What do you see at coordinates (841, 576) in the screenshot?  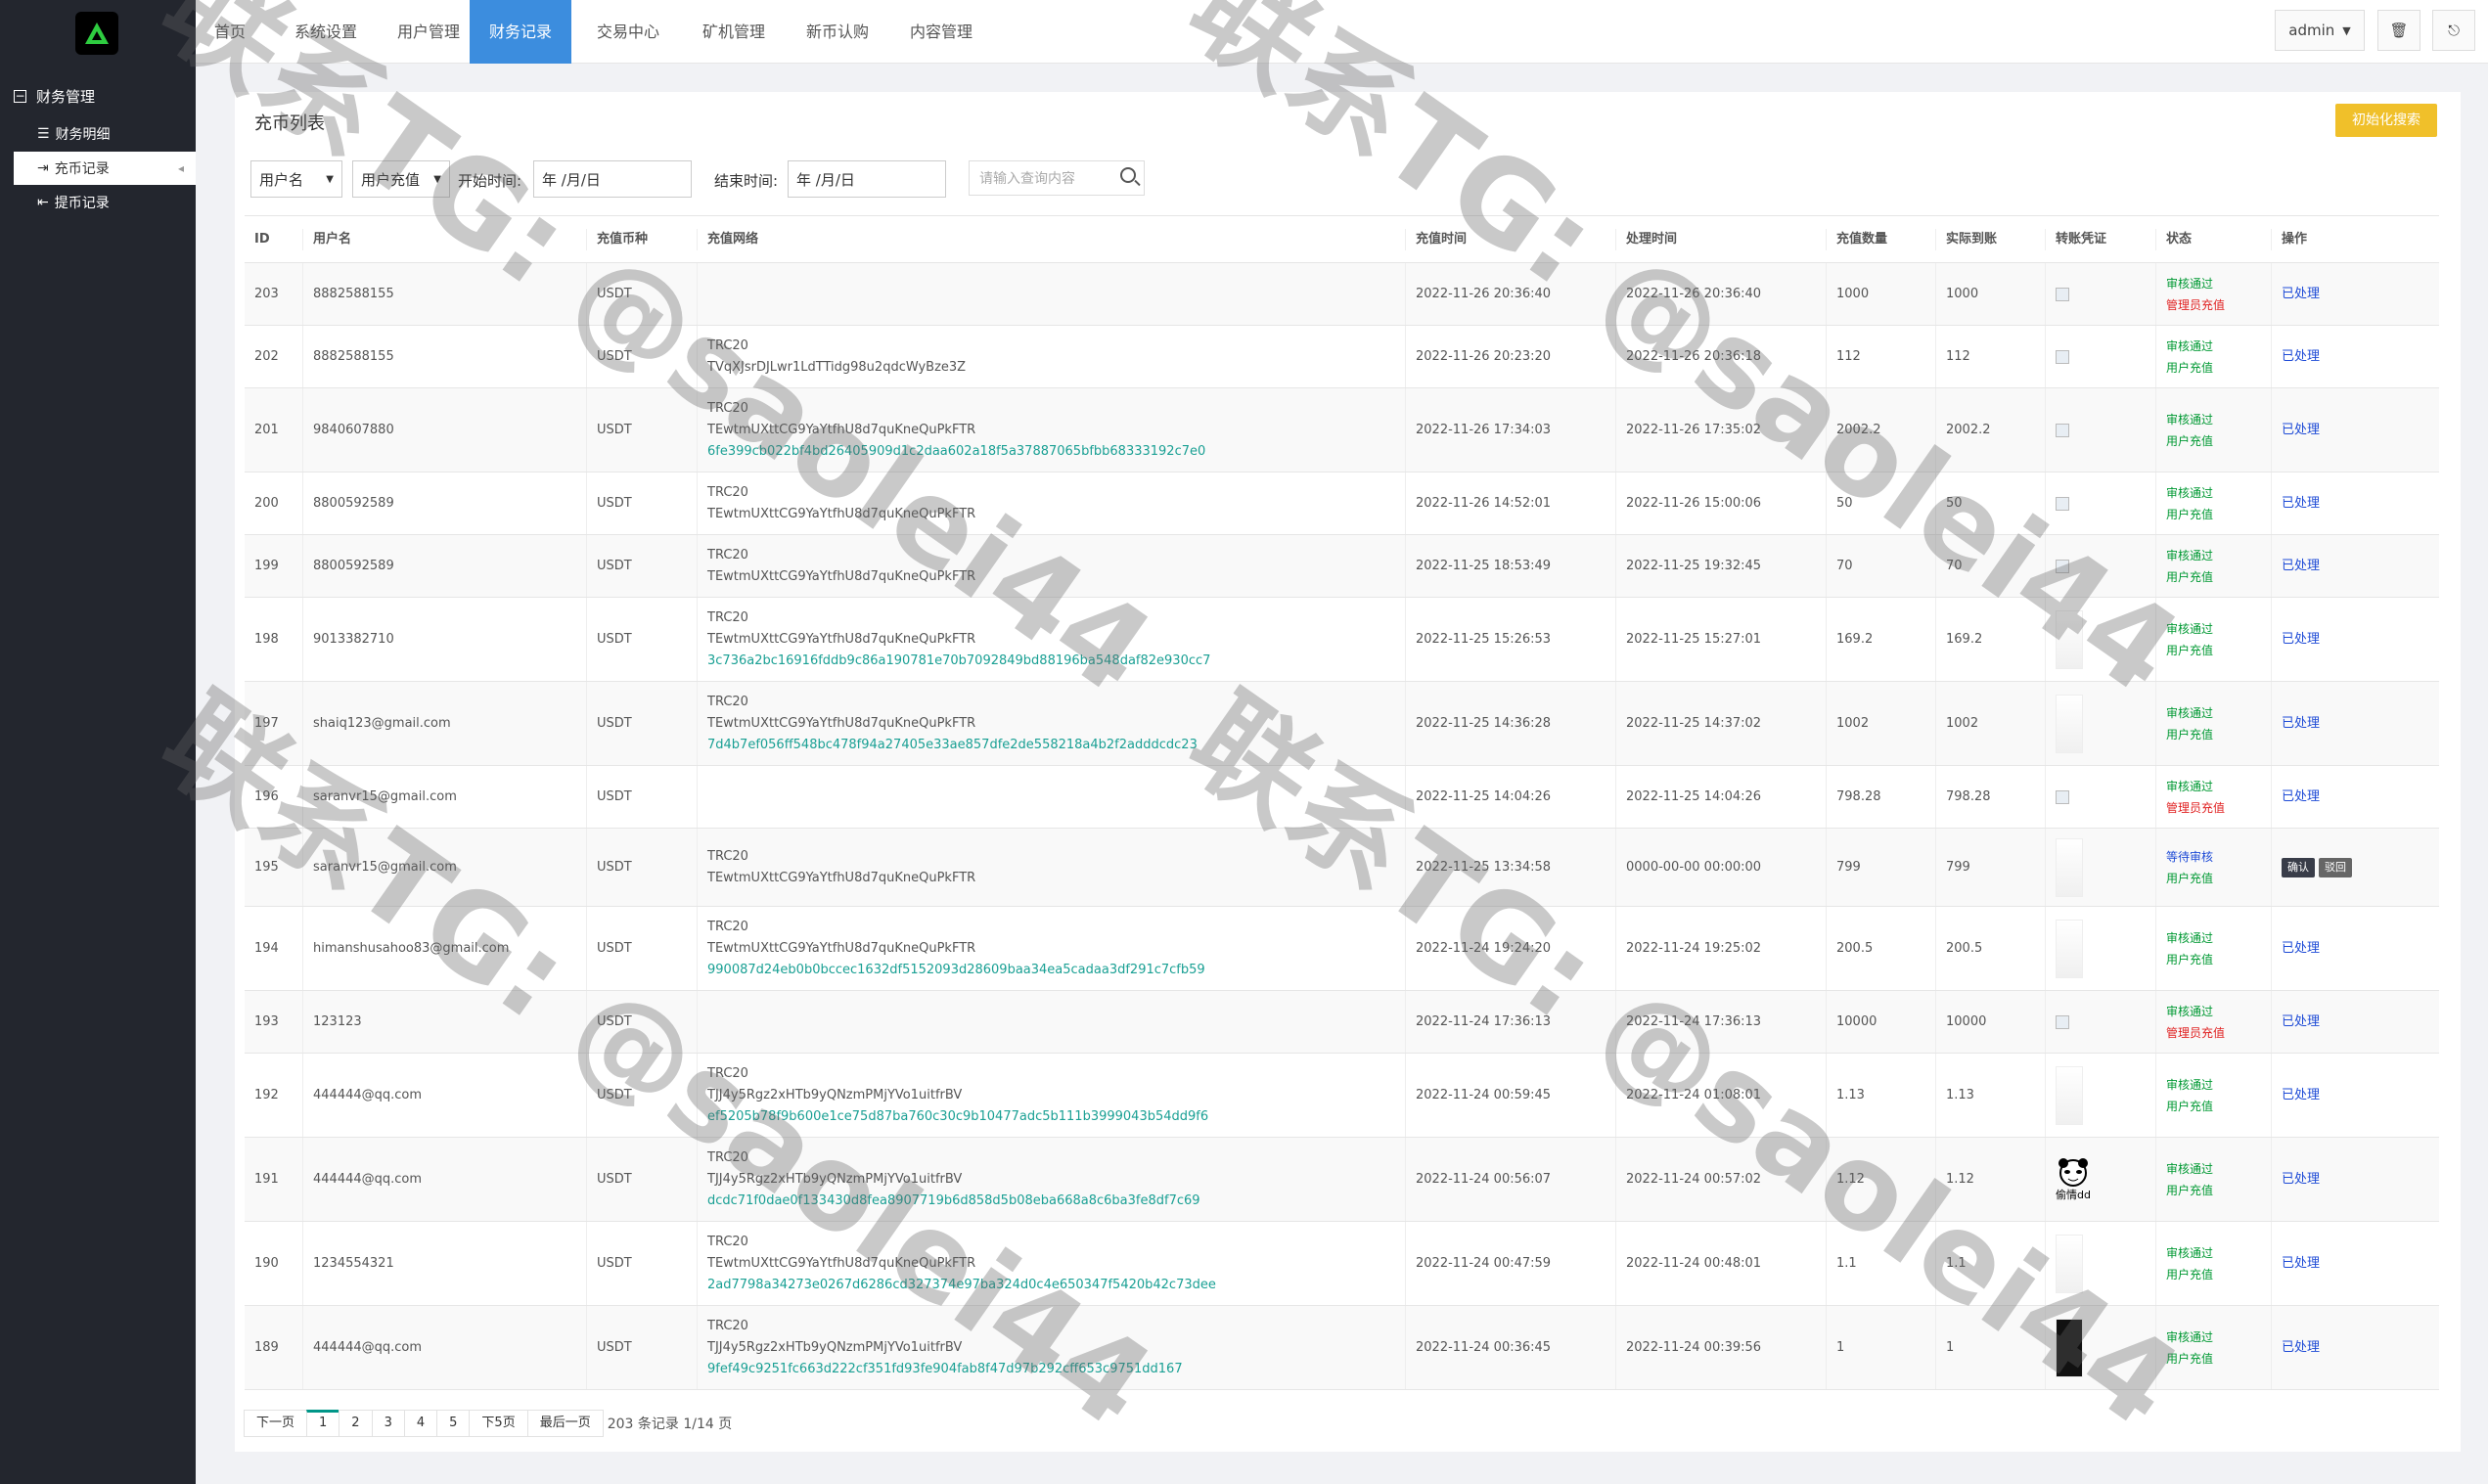 I see `deposit-address: TEwtmUXttCG9YaYtfhU8d7quKneQuPkFTR` at bounding box center [841, 576].